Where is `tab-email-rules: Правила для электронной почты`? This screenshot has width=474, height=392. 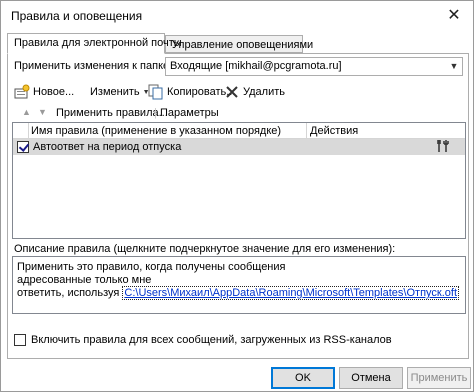
tab-email-rules: Правила для электронной почты is located at coordinates (94, 43).